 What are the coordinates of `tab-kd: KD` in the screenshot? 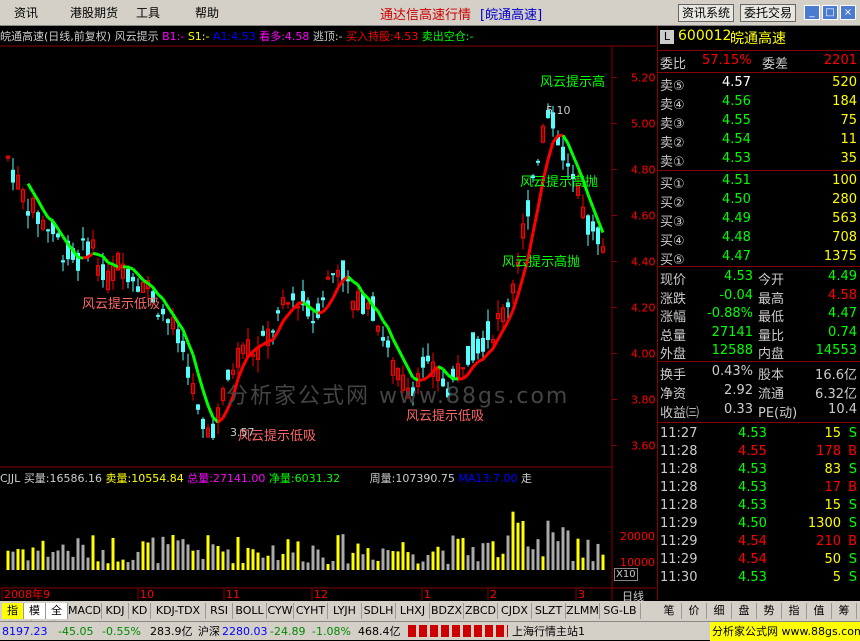 It's located at (140, 611).